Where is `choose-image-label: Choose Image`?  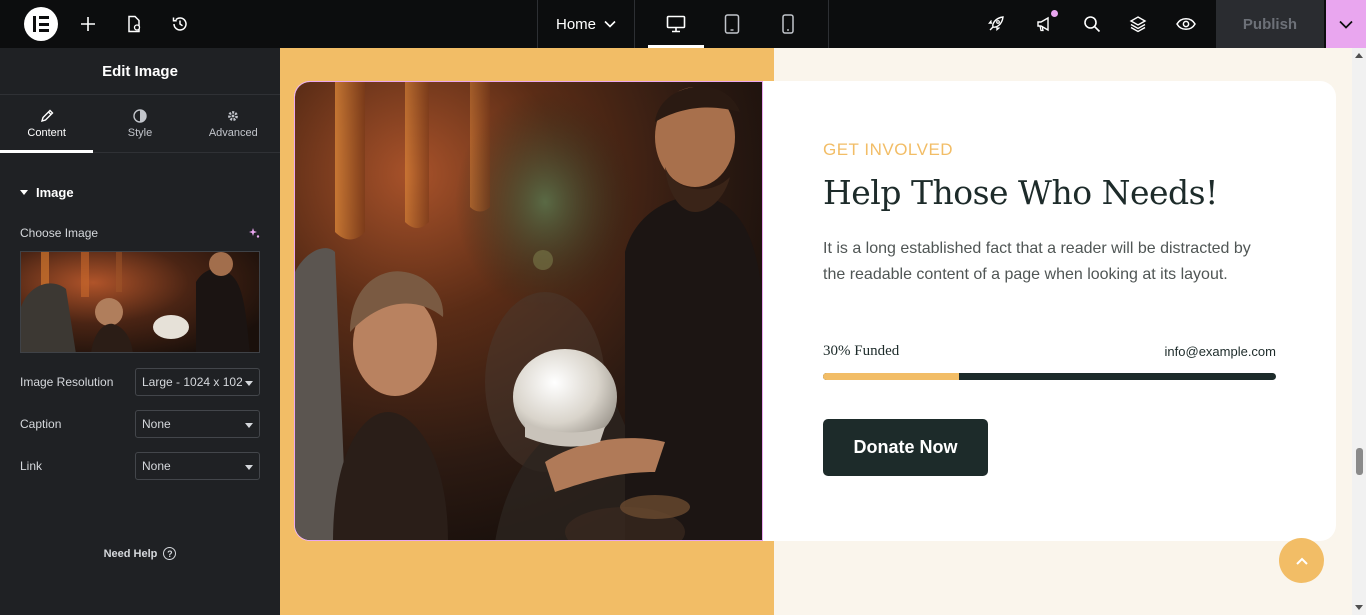 choose-image-label: Choose Image is located at coordinates (59, 233).